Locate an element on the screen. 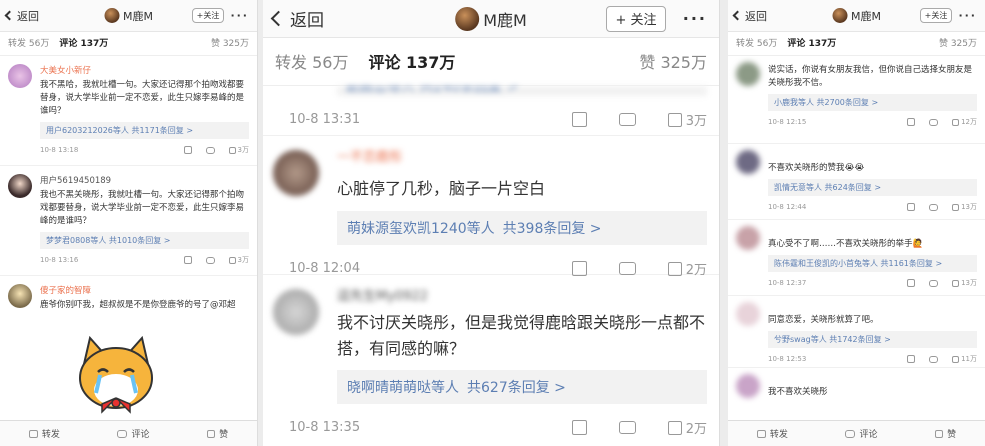 The height and width of the screenshot is (446, 985). nav-bar: 返回 M鹿M +关注 ··· is located at coordinates (128, 16).